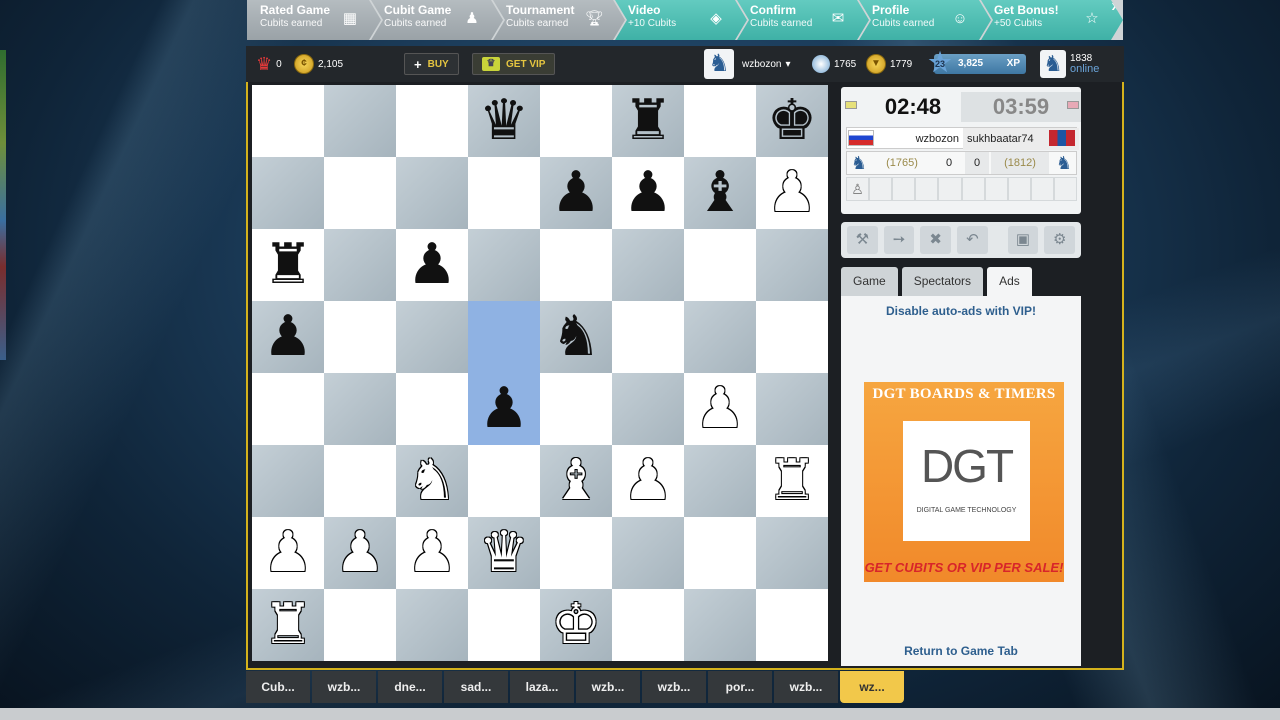 The width and height of the screenshot is (1280, 720). Describe the element at coordinates (576, 553) in the screenshot. I see `square-e2` at that location.